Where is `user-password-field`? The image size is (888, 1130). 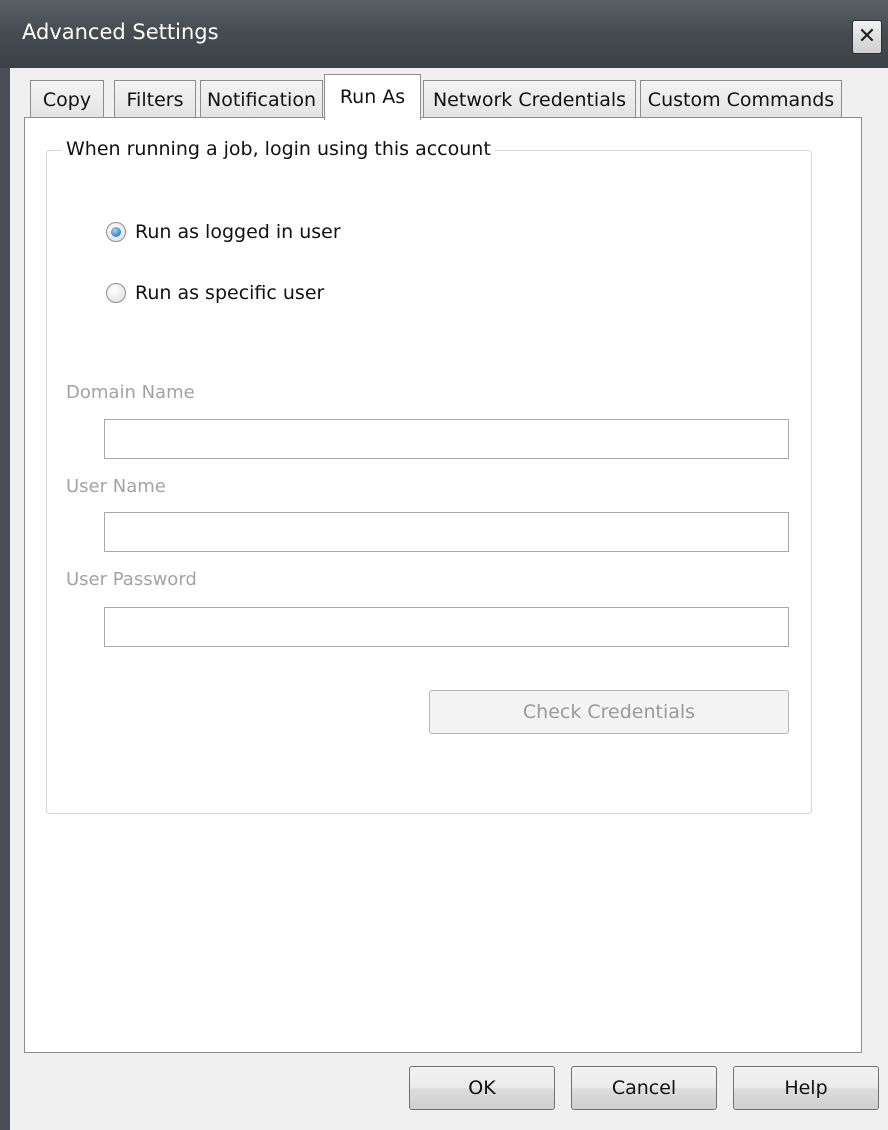
user-password-field is located at coordinates (446, 627).